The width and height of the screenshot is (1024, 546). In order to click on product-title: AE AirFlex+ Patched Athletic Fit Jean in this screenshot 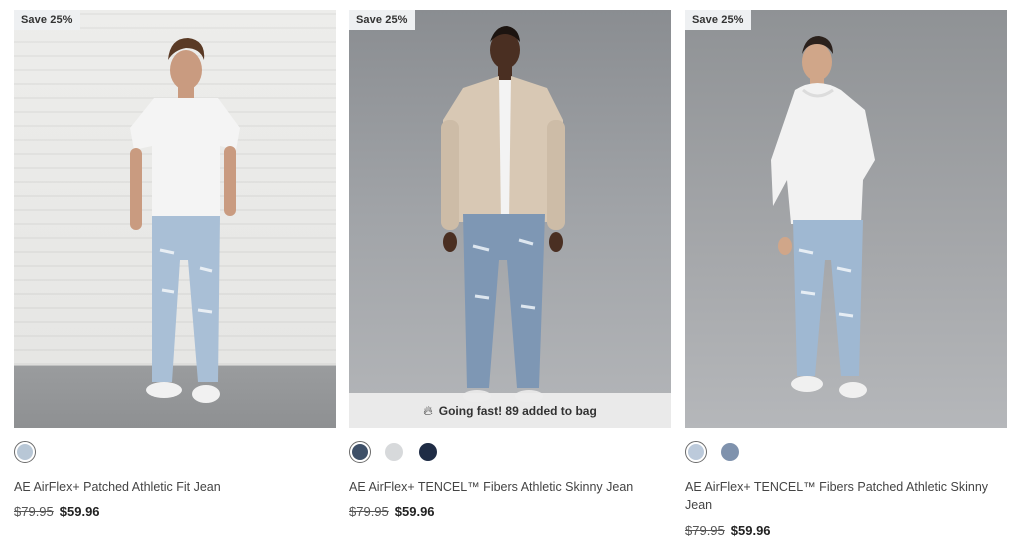, I will do `click(172, 487)`.